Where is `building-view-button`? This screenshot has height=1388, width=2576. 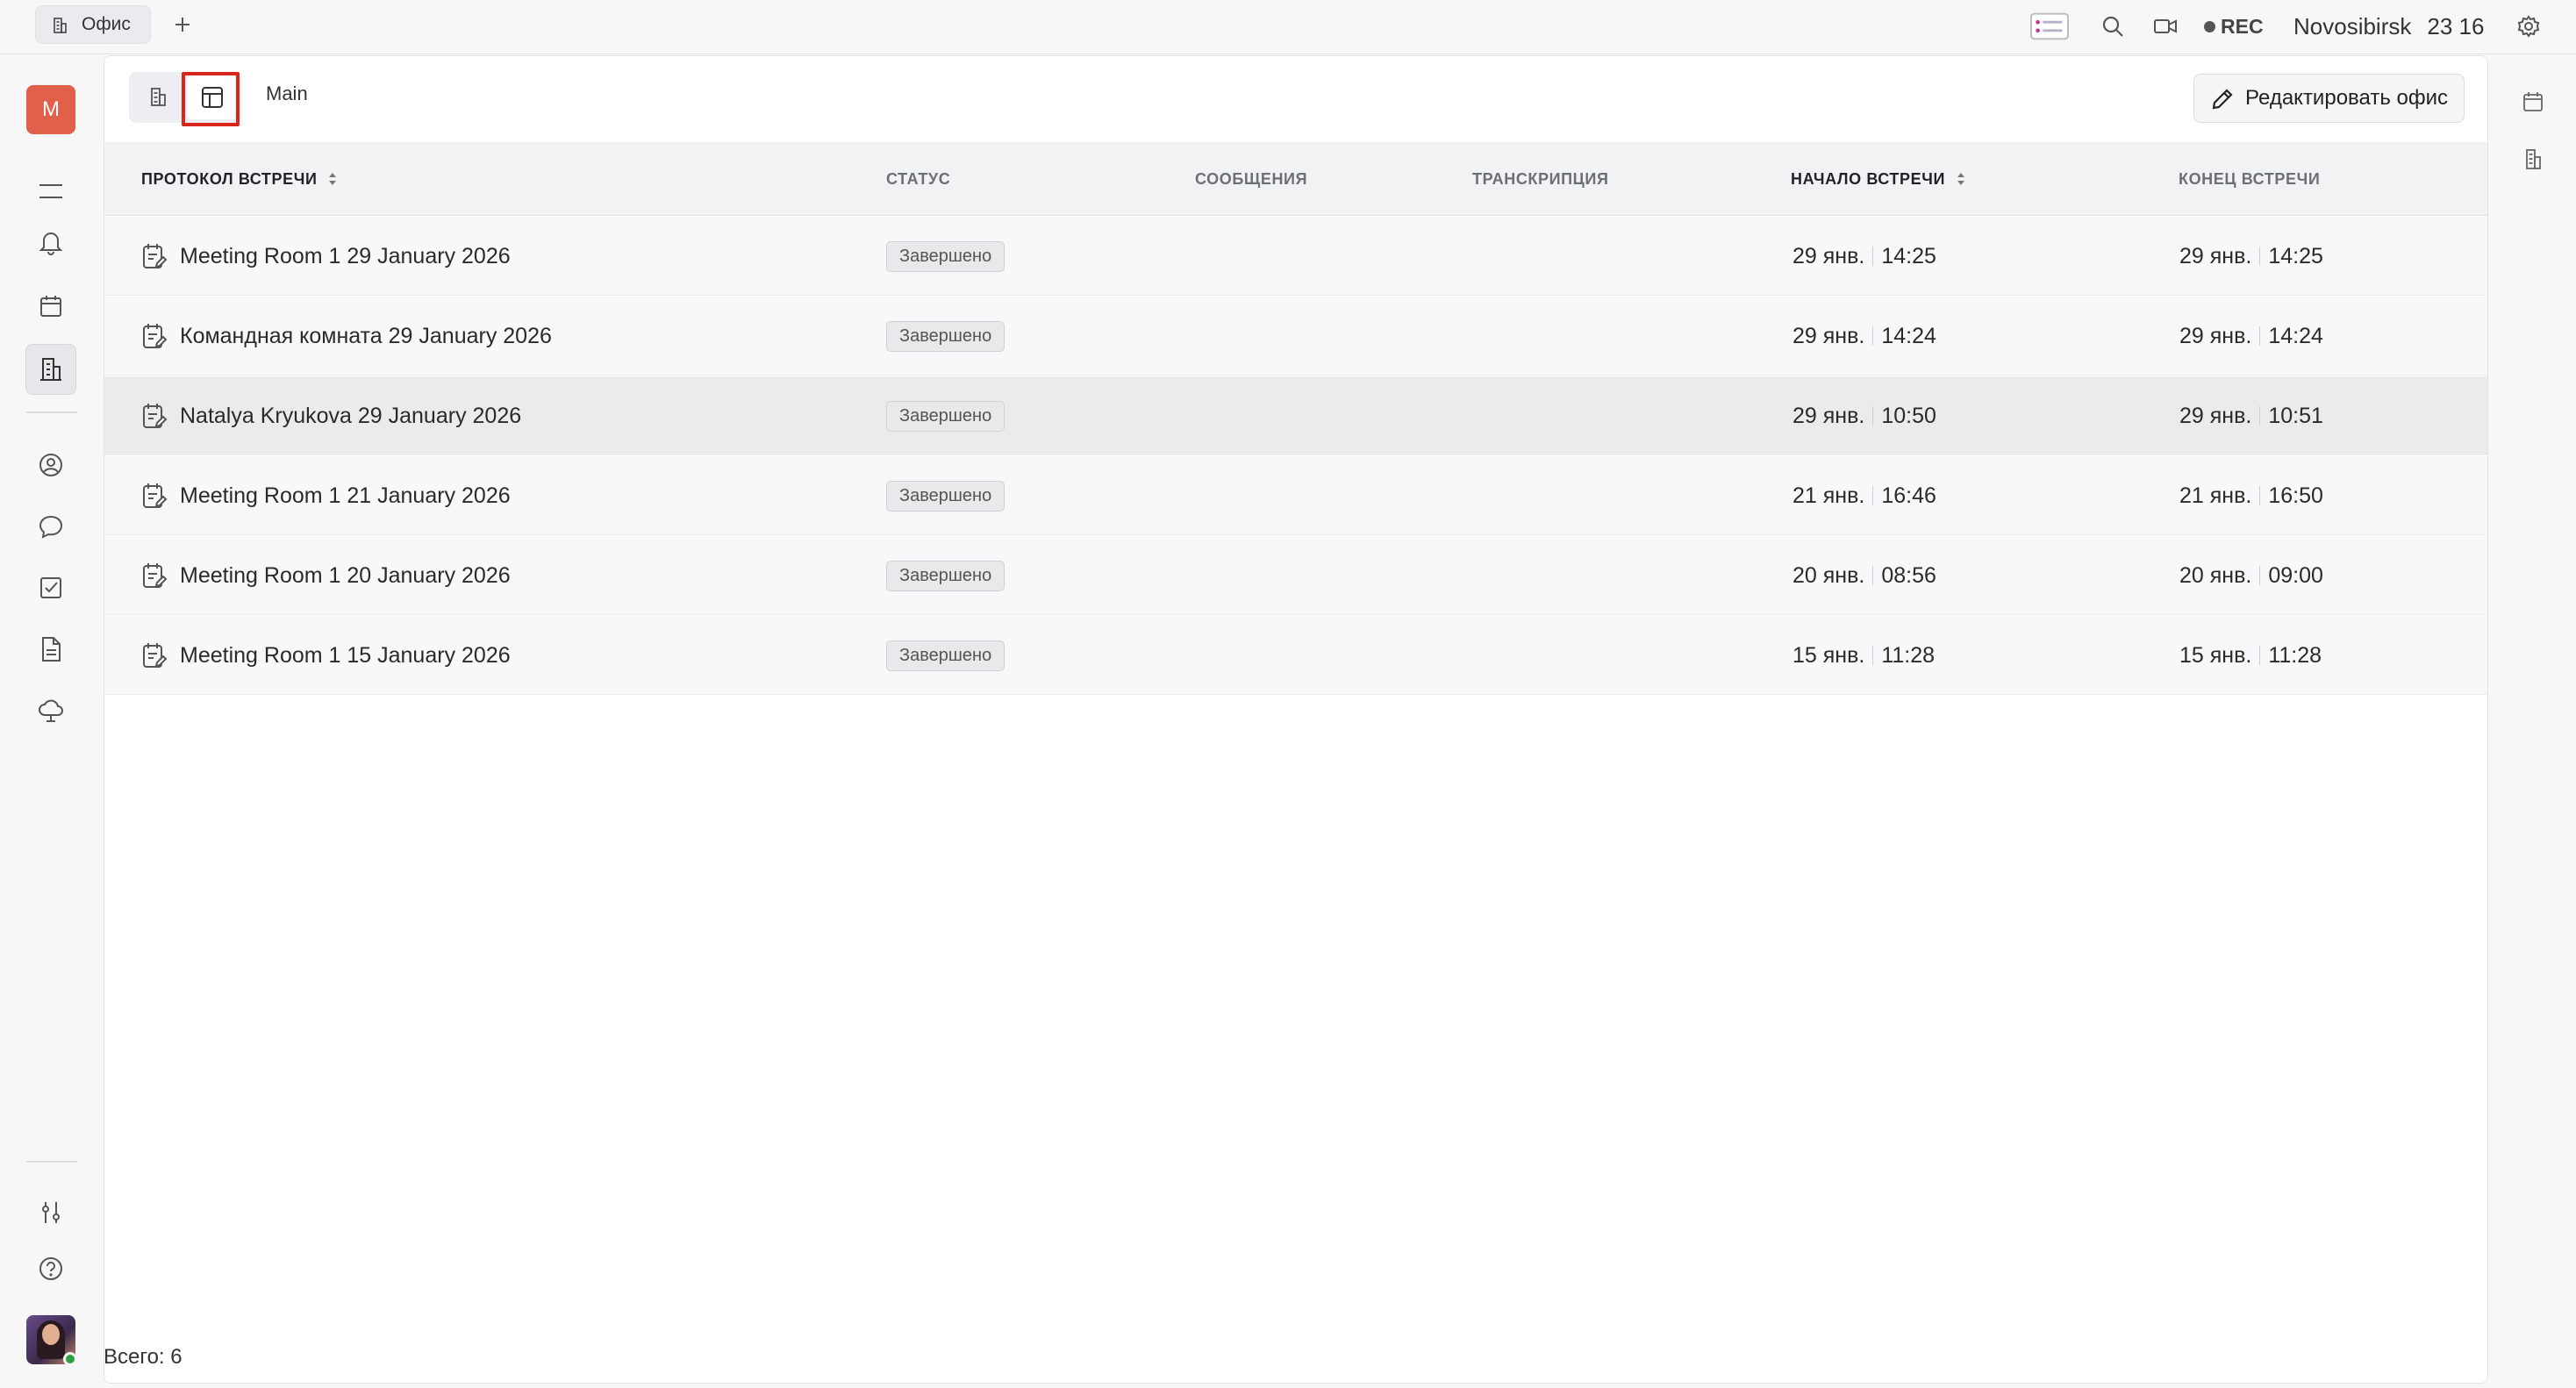
building-view-button is located at coordinates (157, 97).